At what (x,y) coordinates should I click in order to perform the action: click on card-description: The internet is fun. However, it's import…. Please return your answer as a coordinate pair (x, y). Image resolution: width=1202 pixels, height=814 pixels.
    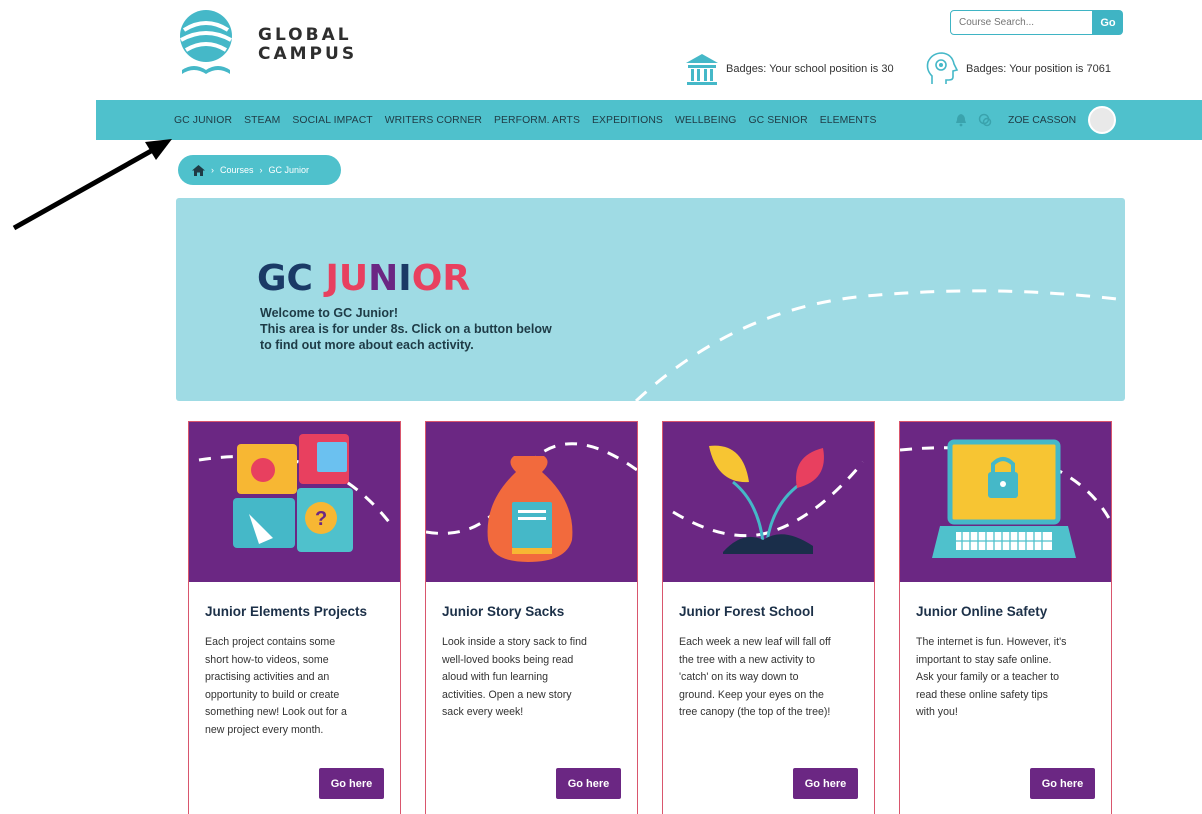
    Looking at the image, I should click on (991, 677).